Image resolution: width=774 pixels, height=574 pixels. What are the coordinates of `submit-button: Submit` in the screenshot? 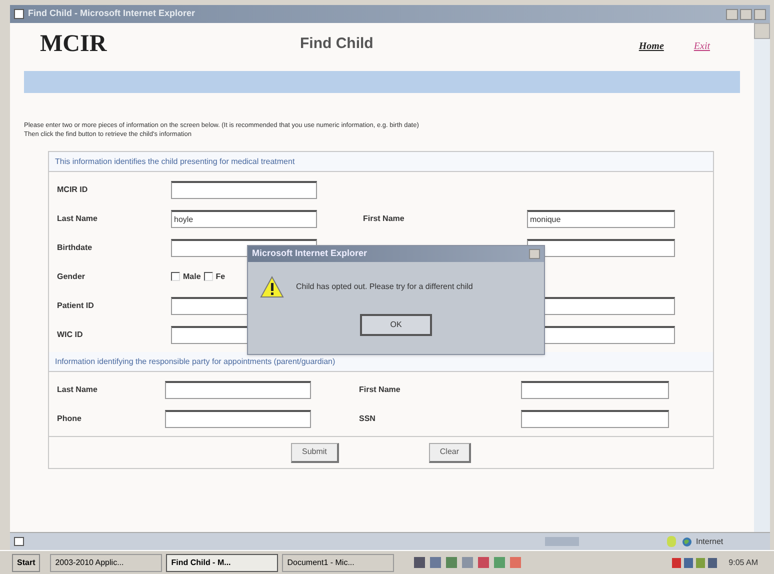 It's located at (314, 452).